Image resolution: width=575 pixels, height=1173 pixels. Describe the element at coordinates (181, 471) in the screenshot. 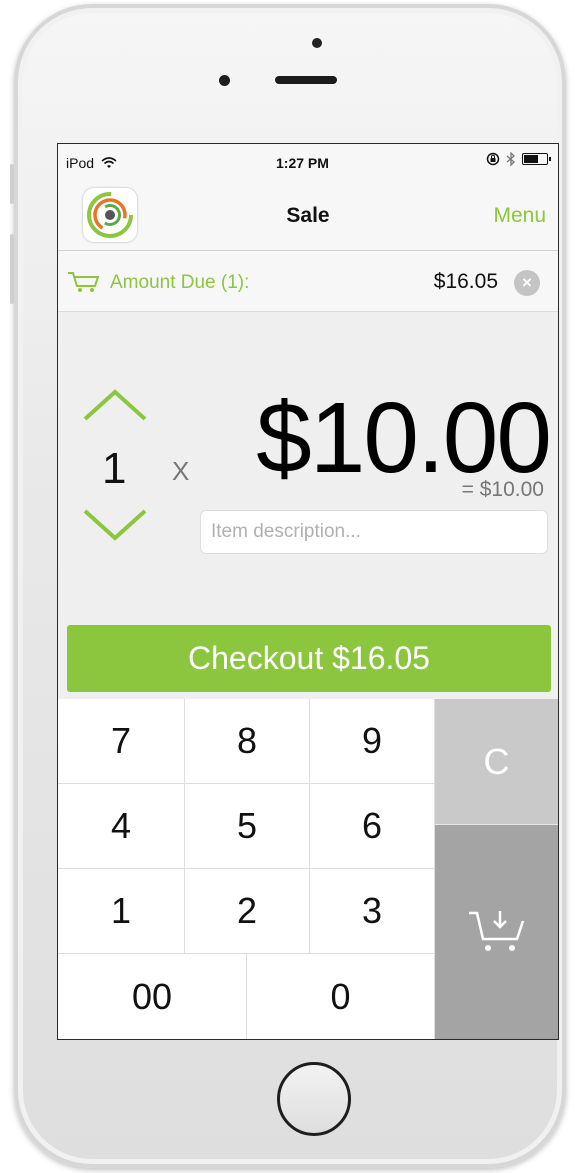

I see `times-sign: X` at that location.